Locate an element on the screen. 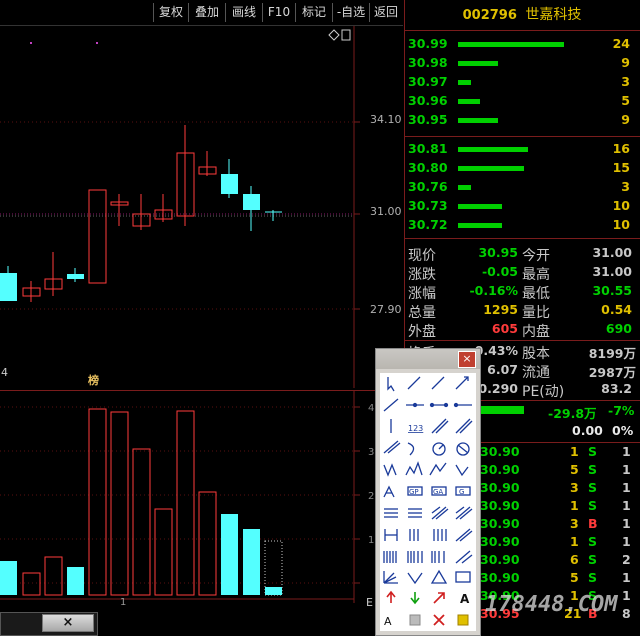  diamond-icon is located at coordinates (334, 35).